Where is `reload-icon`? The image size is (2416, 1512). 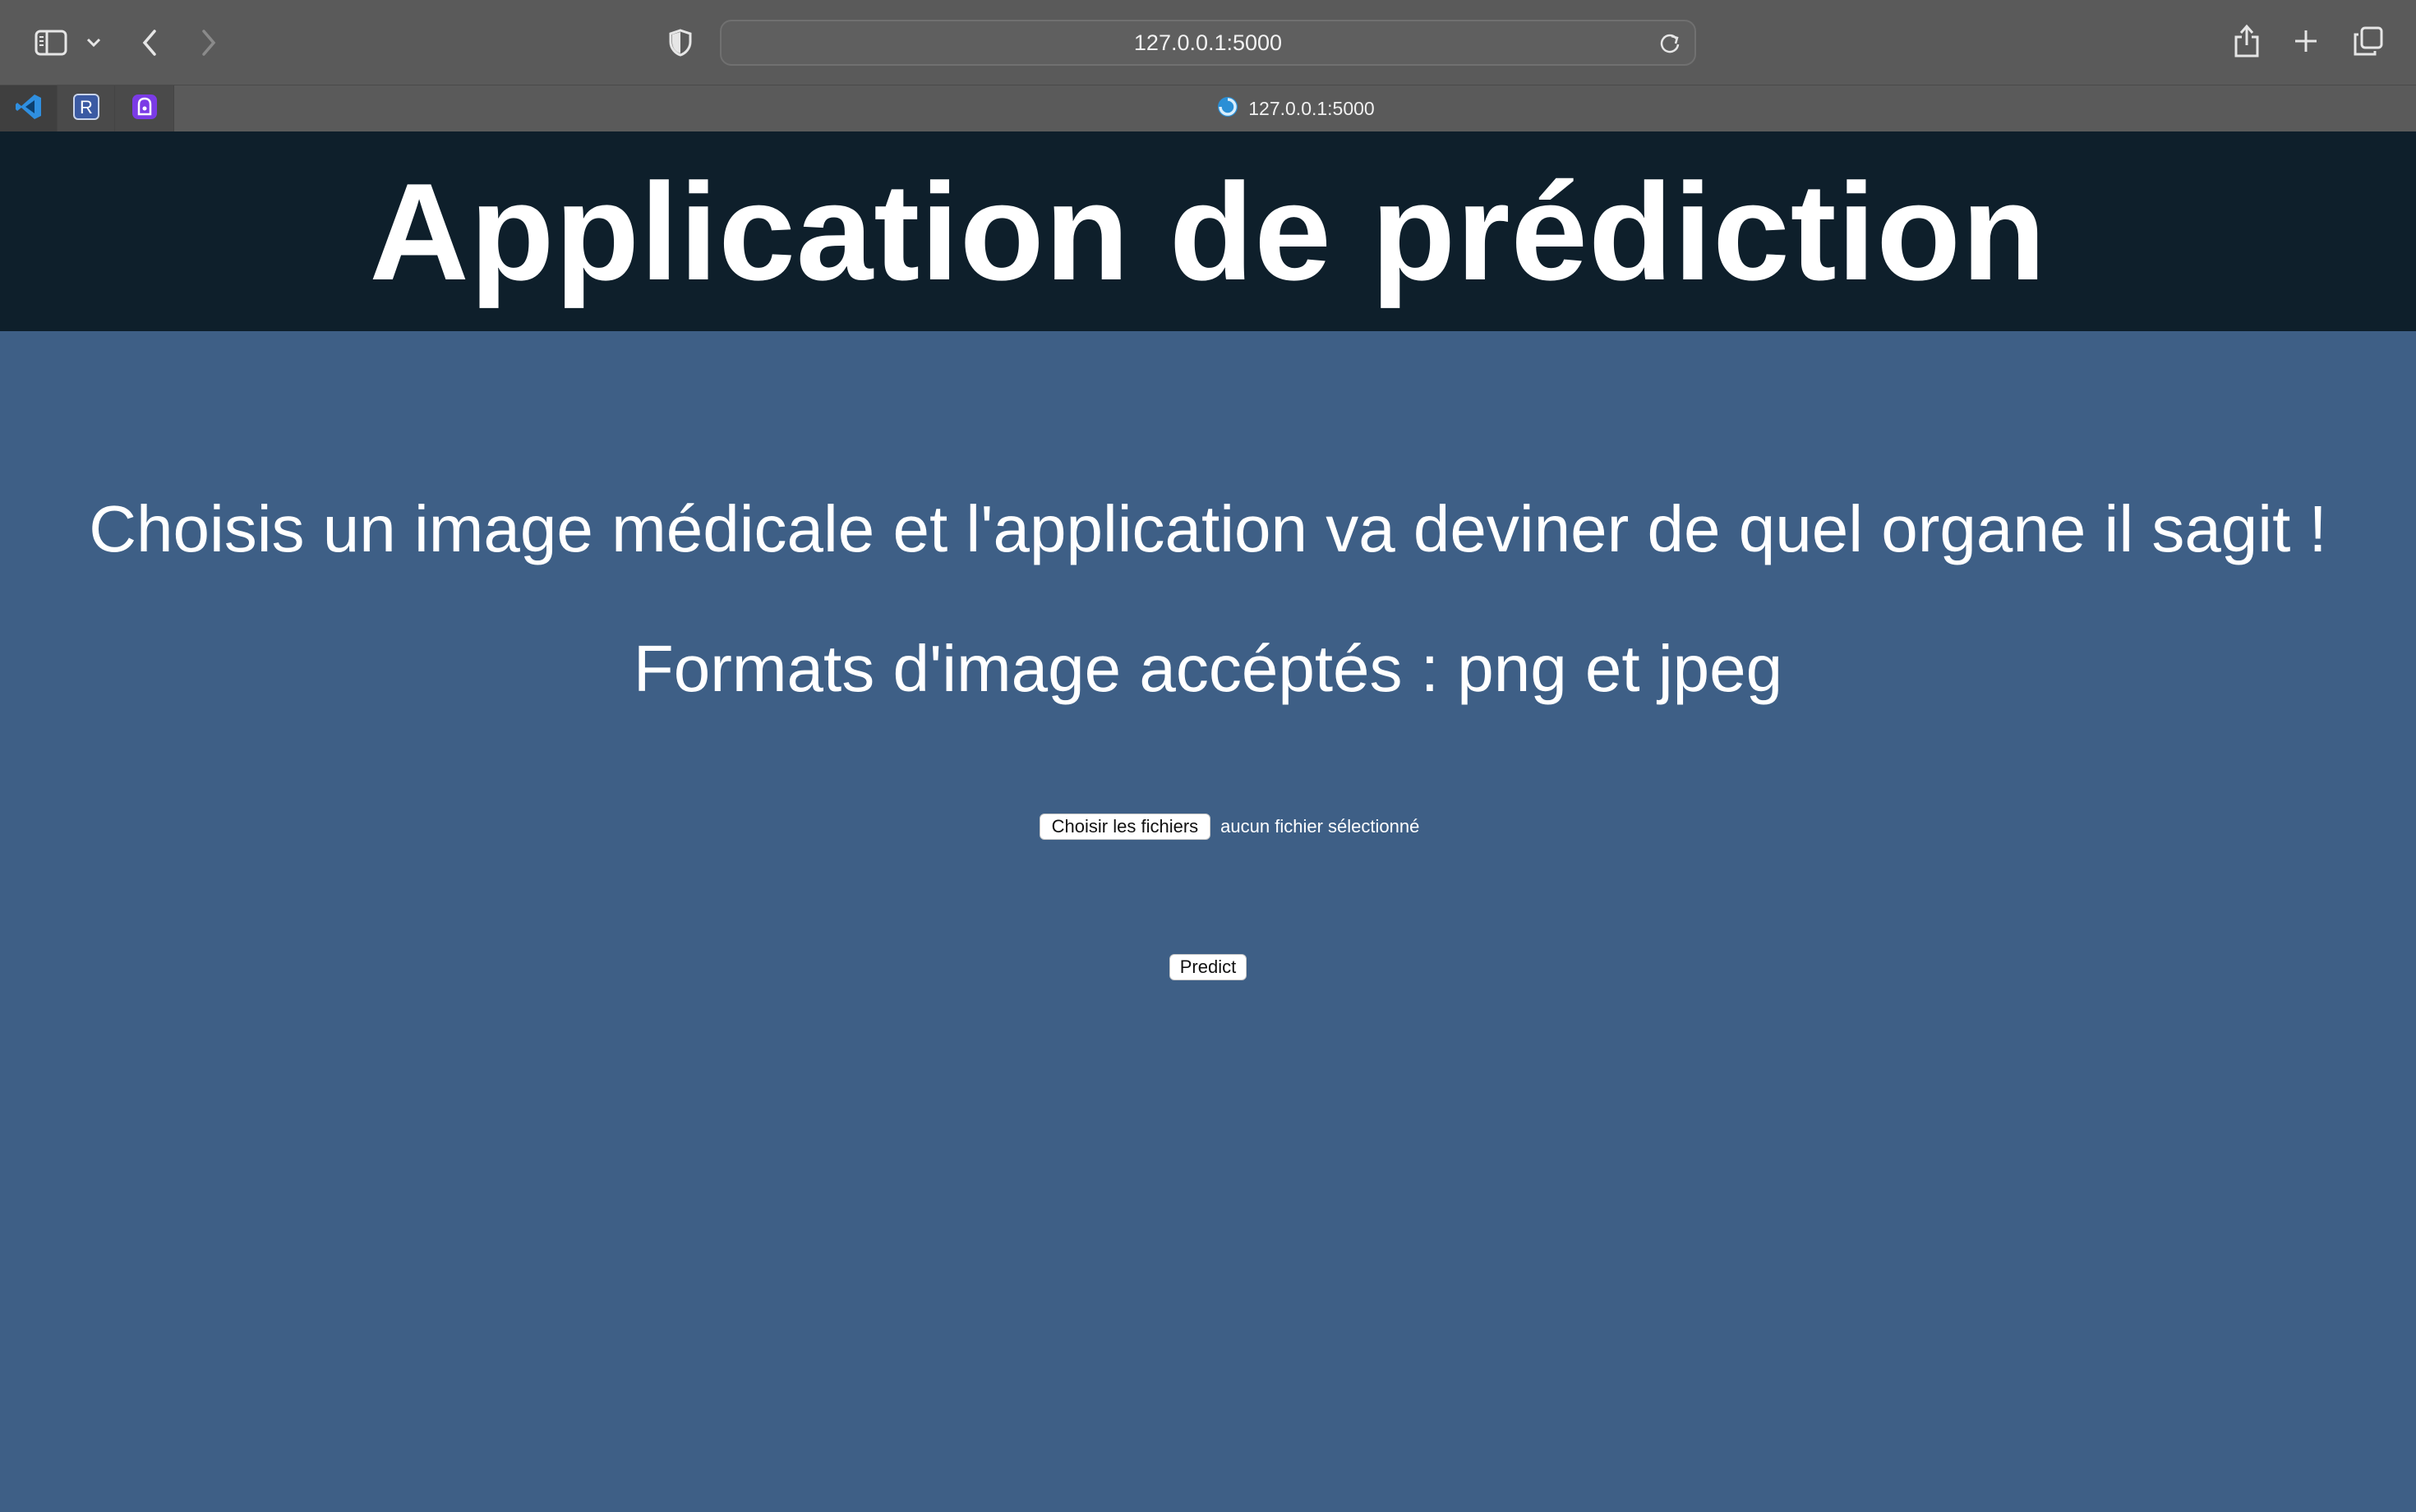 reload-icon is located at coordinates (1670, 46).